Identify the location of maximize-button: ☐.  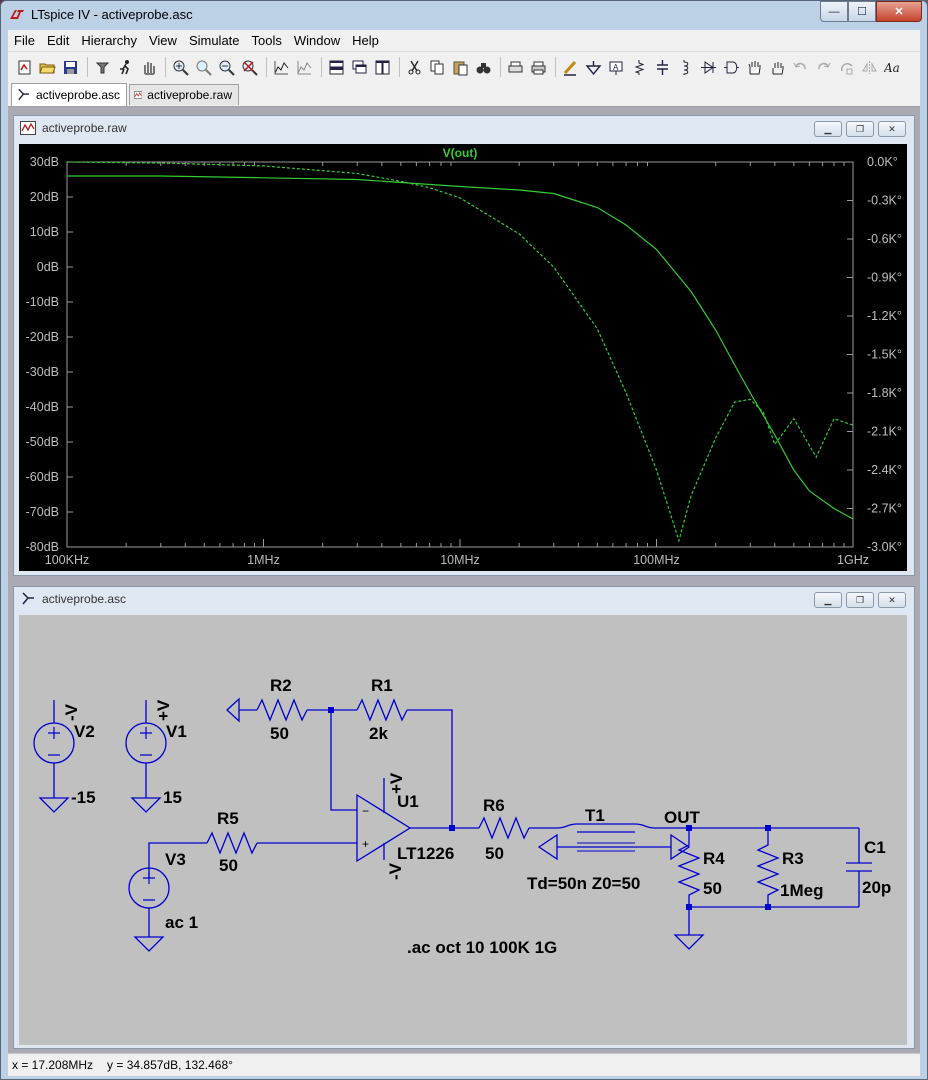
(862, 11).